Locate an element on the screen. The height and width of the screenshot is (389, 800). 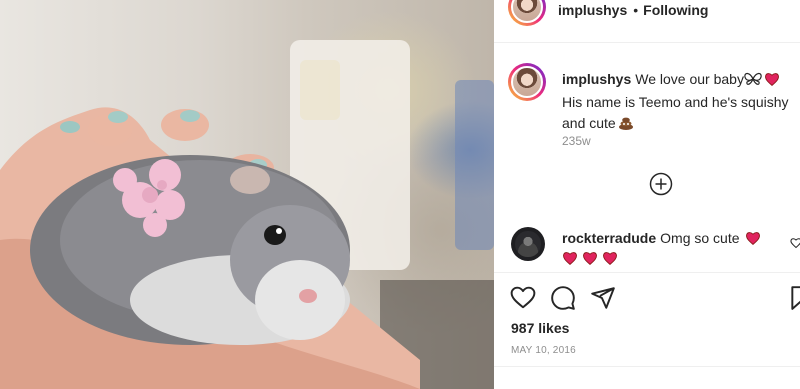
load-more-comments-button is located at coordinates (661, 184).